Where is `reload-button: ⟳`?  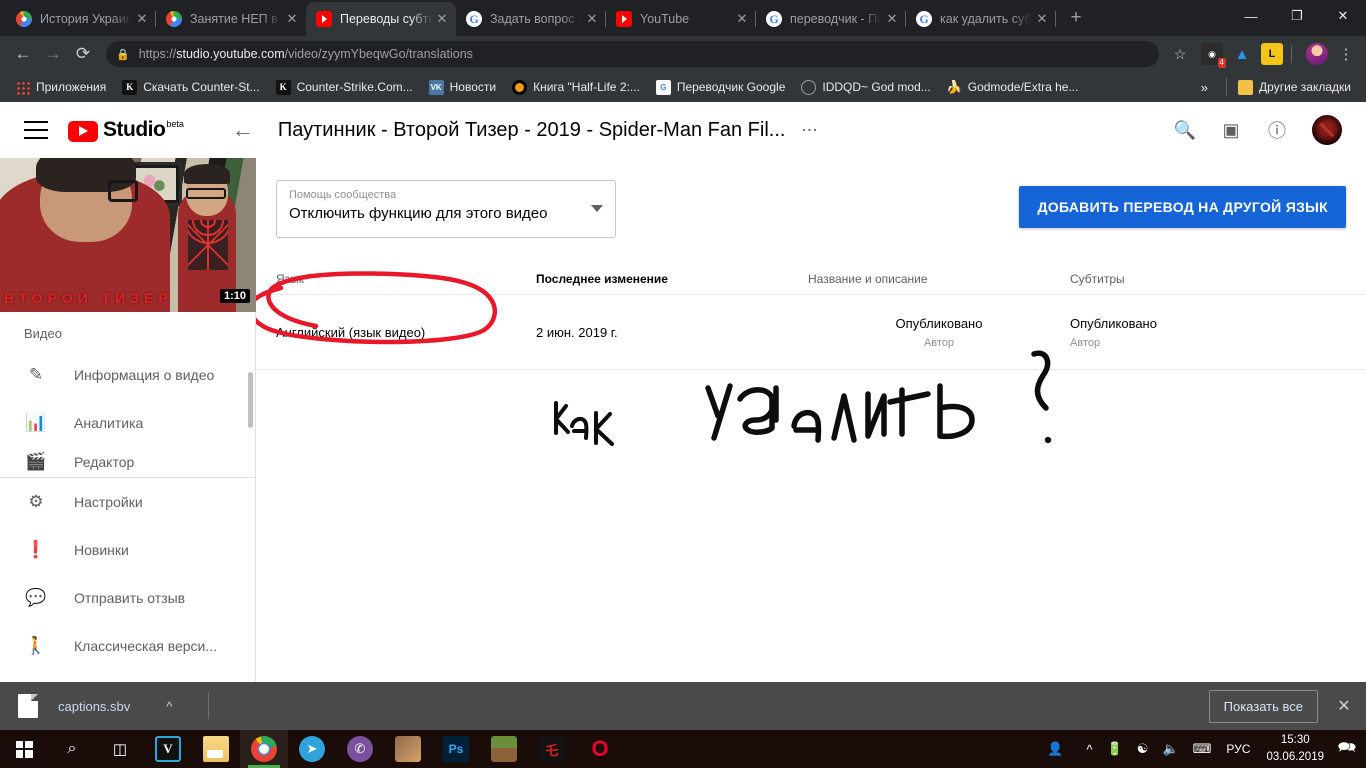 reload-button: ⟳ is located at coordinates (83, 54).